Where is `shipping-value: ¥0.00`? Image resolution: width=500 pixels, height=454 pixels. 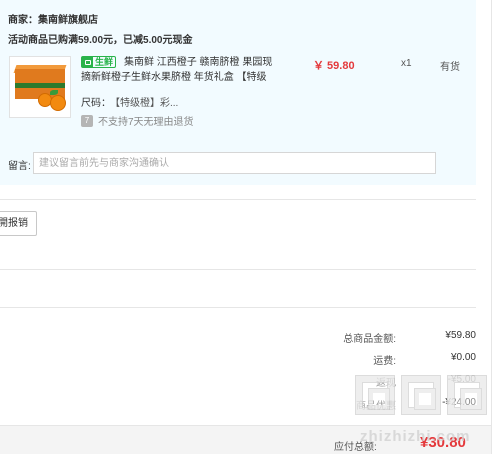 shipping-value: ¥0.00 is located at coordinates (463, 357).